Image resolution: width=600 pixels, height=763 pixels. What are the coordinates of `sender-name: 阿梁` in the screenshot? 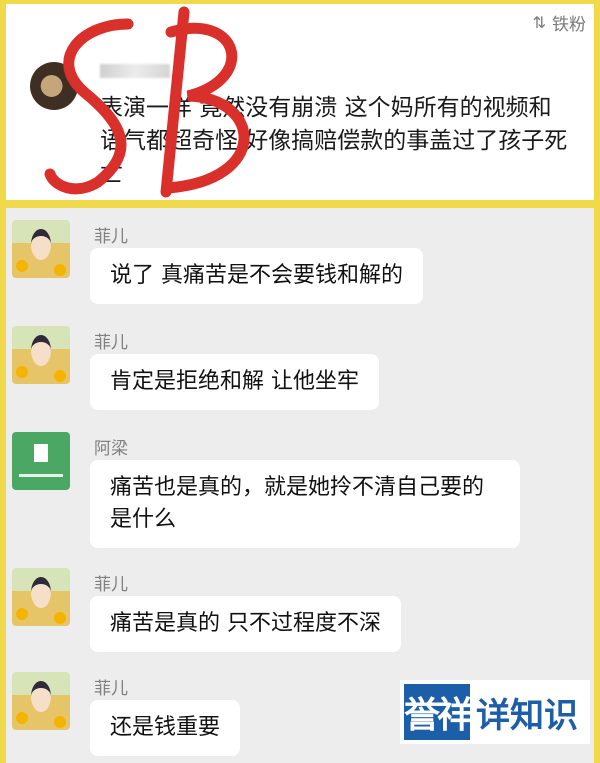 It's located at (111, 449).